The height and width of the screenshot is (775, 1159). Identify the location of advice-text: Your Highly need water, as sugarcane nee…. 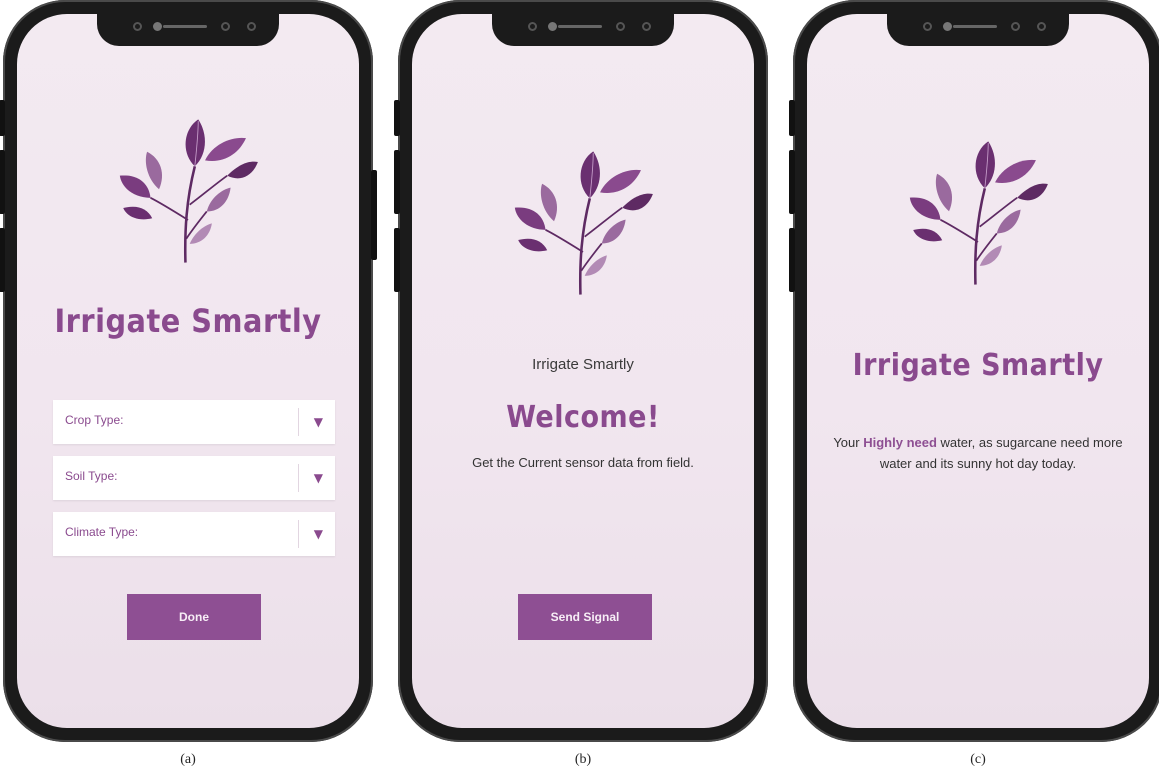
(978, 453).